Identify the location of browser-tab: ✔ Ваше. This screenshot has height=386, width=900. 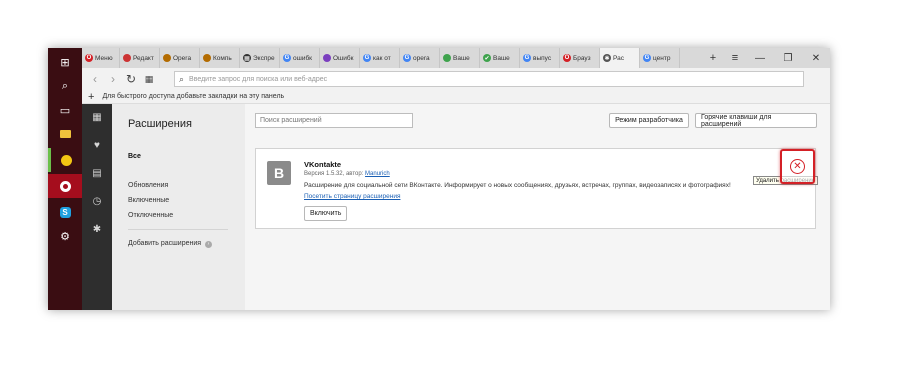
(500, 58).